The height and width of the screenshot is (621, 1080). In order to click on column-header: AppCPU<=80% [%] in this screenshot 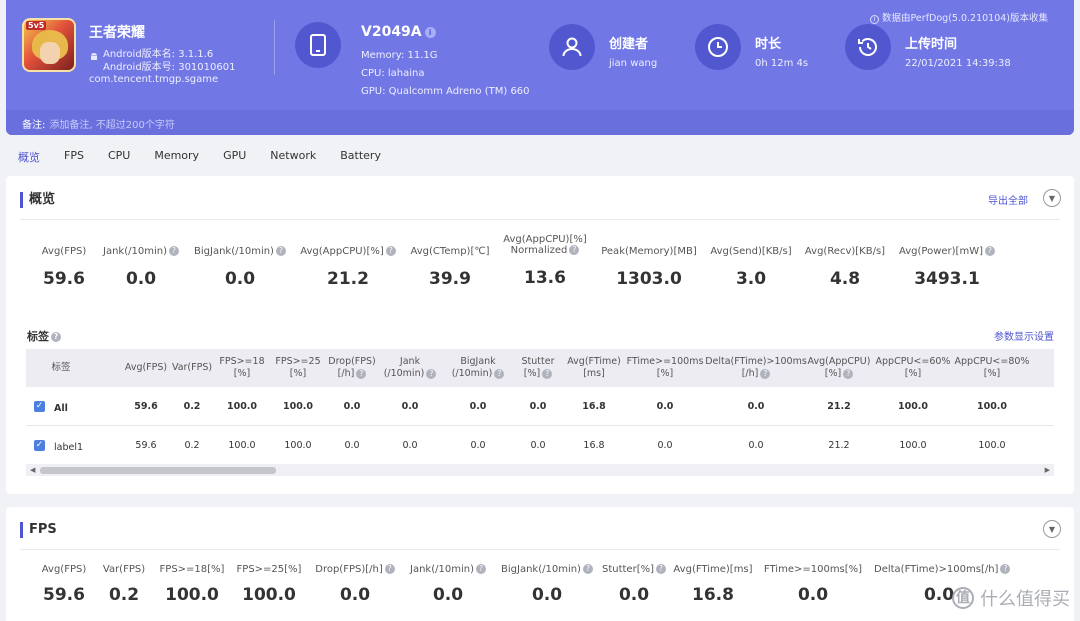, I will do `click(992, 368)`.